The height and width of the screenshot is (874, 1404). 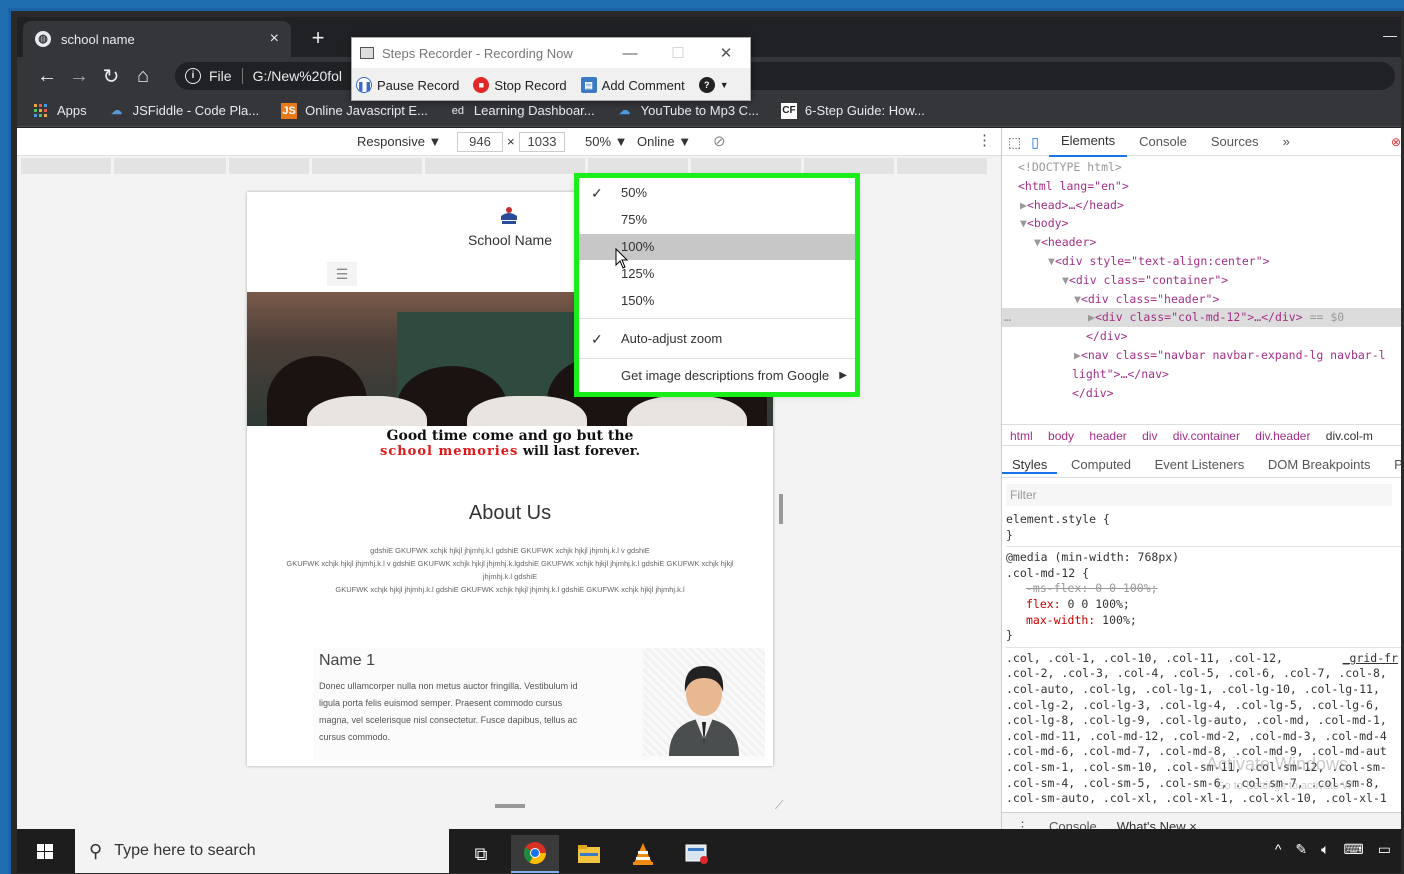 I want to click on more-options-icon: ⋮, so click(x=984, y=140).